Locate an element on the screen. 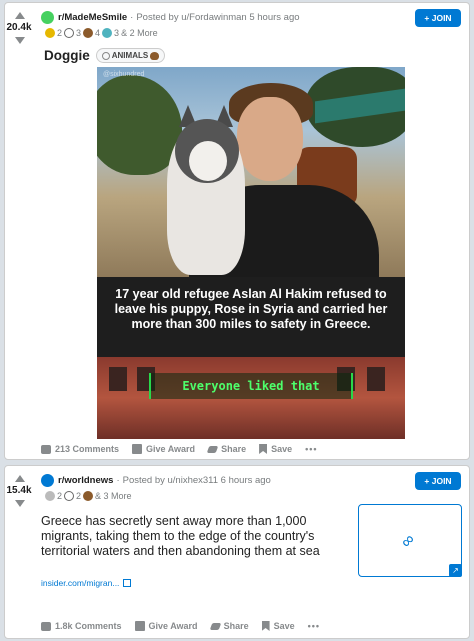 The image size is (474, 641). poop-emoji-icon is located at coordinates (155, 55).